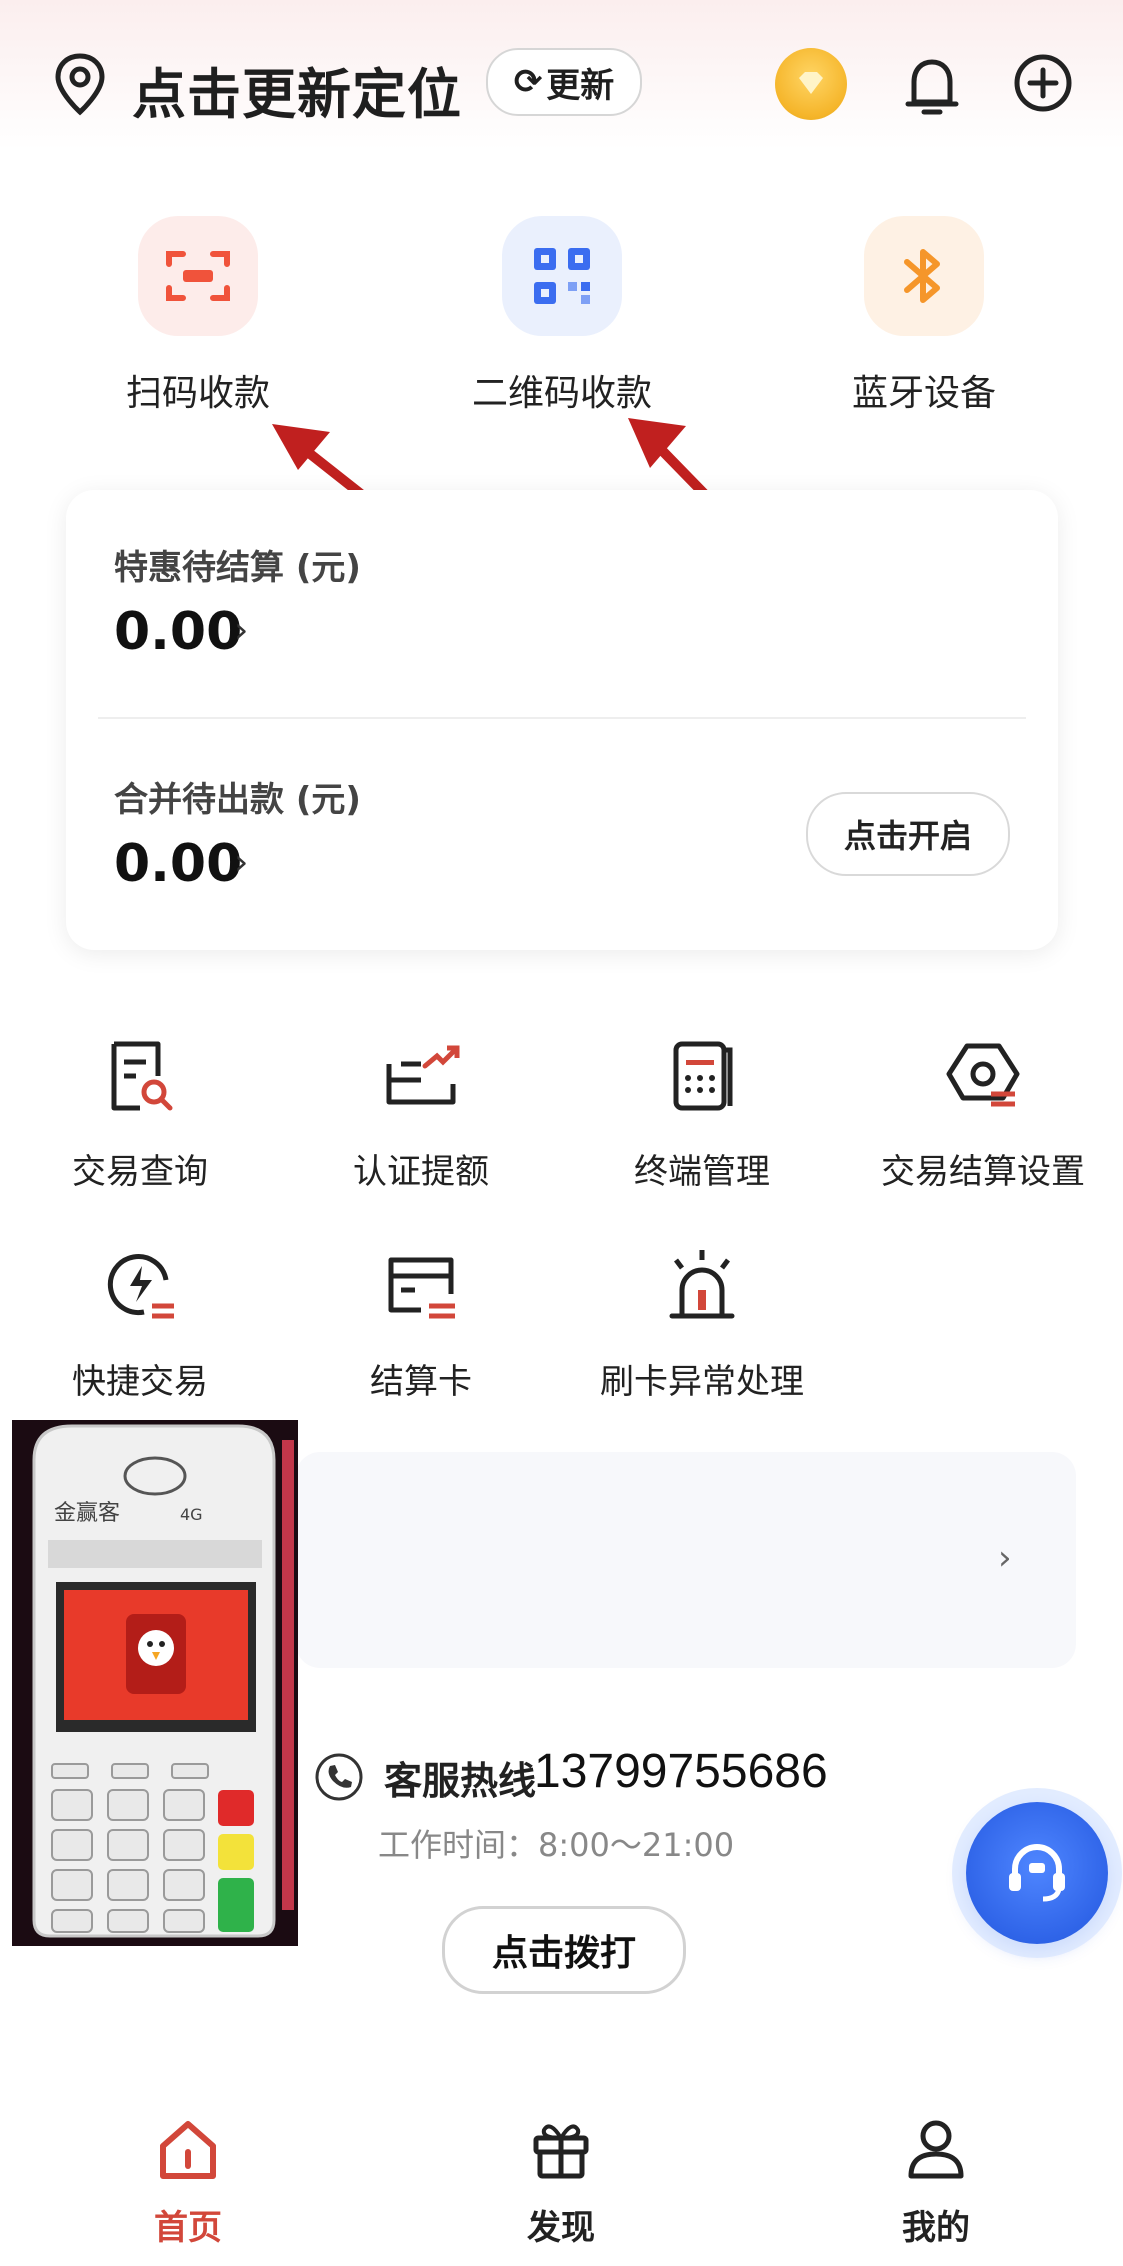 Image resolution: width=1123 pixels, height=2266 pixels. Describe the element at coordinates (460, 1781) in the screenshot. I see `hotline-label: 客服热线` at that location.